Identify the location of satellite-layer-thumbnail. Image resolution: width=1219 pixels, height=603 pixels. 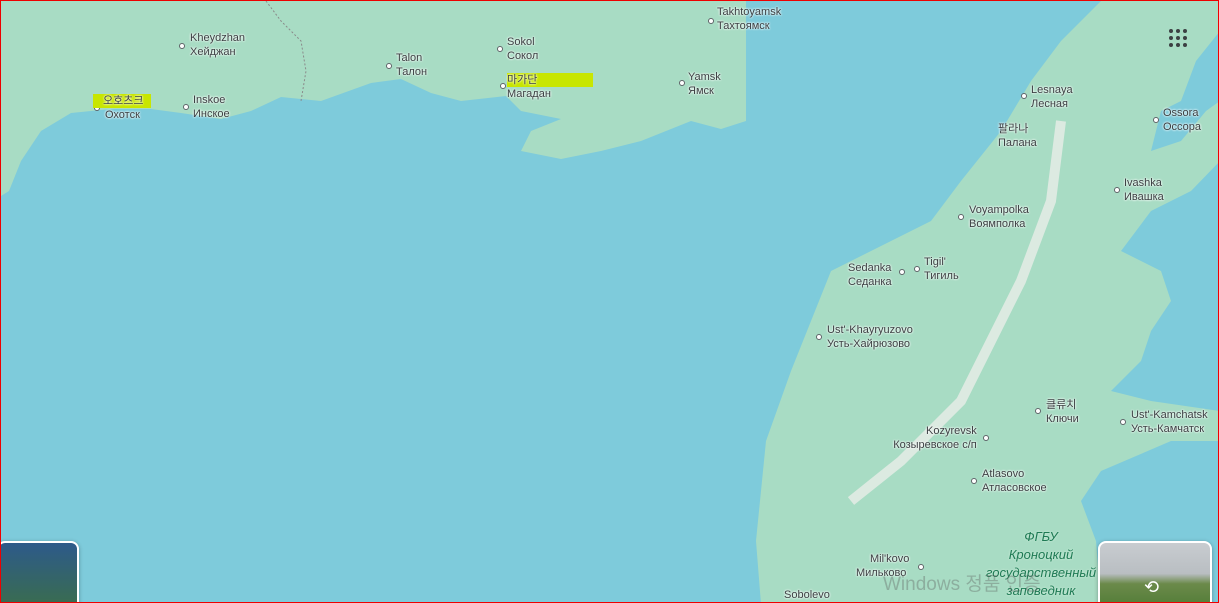
(40, 571).